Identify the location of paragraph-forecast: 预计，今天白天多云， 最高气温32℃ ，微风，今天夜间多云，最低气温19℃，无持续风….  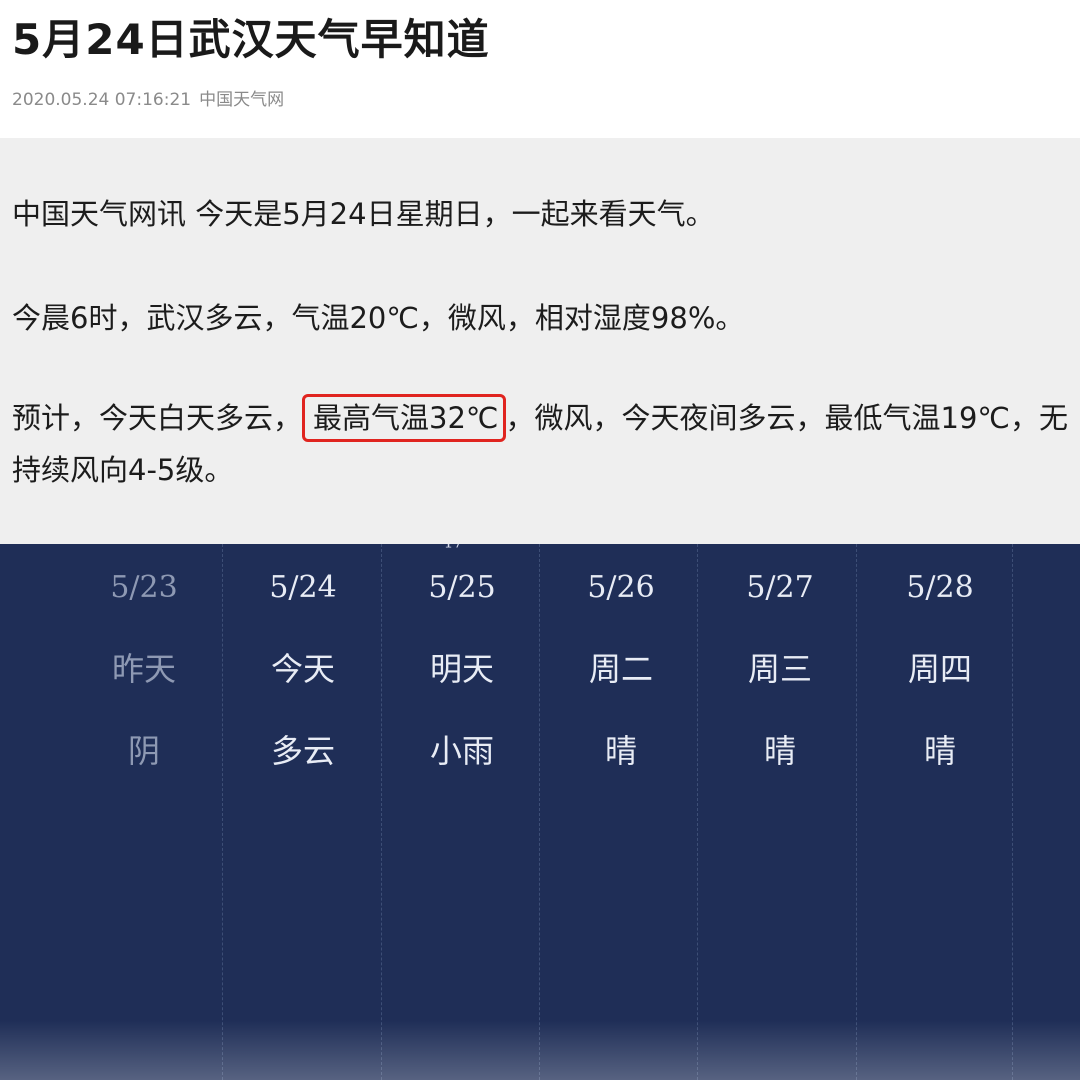
(542, 444).